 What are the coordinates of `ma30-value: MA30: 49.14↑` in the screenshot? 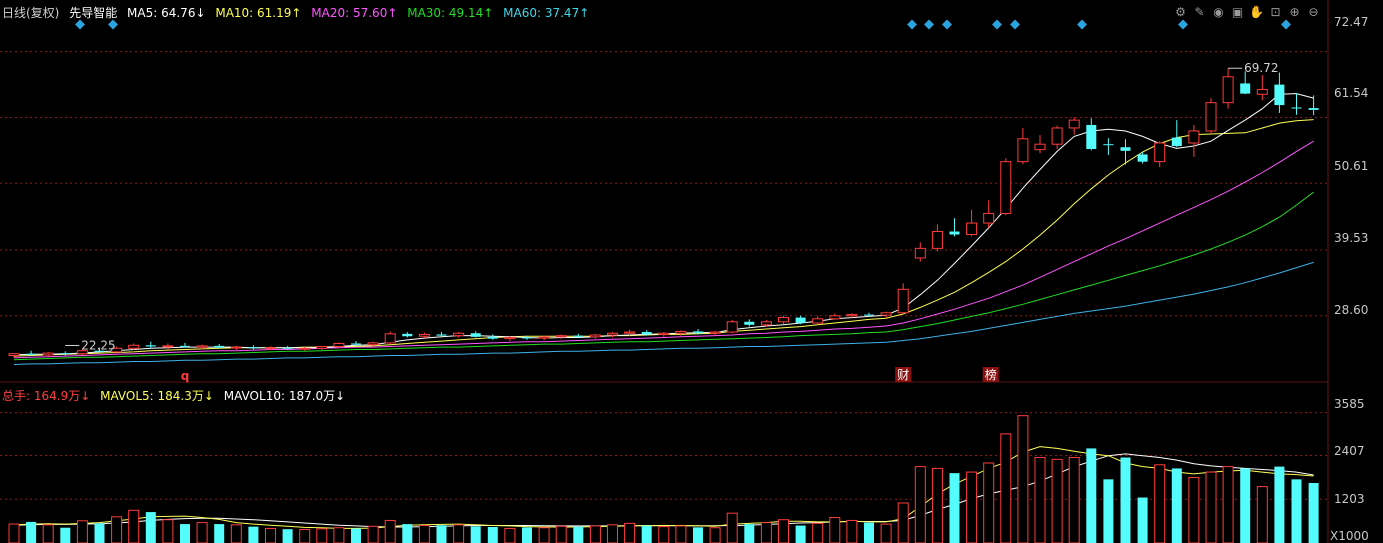 It's located at (450, 13).